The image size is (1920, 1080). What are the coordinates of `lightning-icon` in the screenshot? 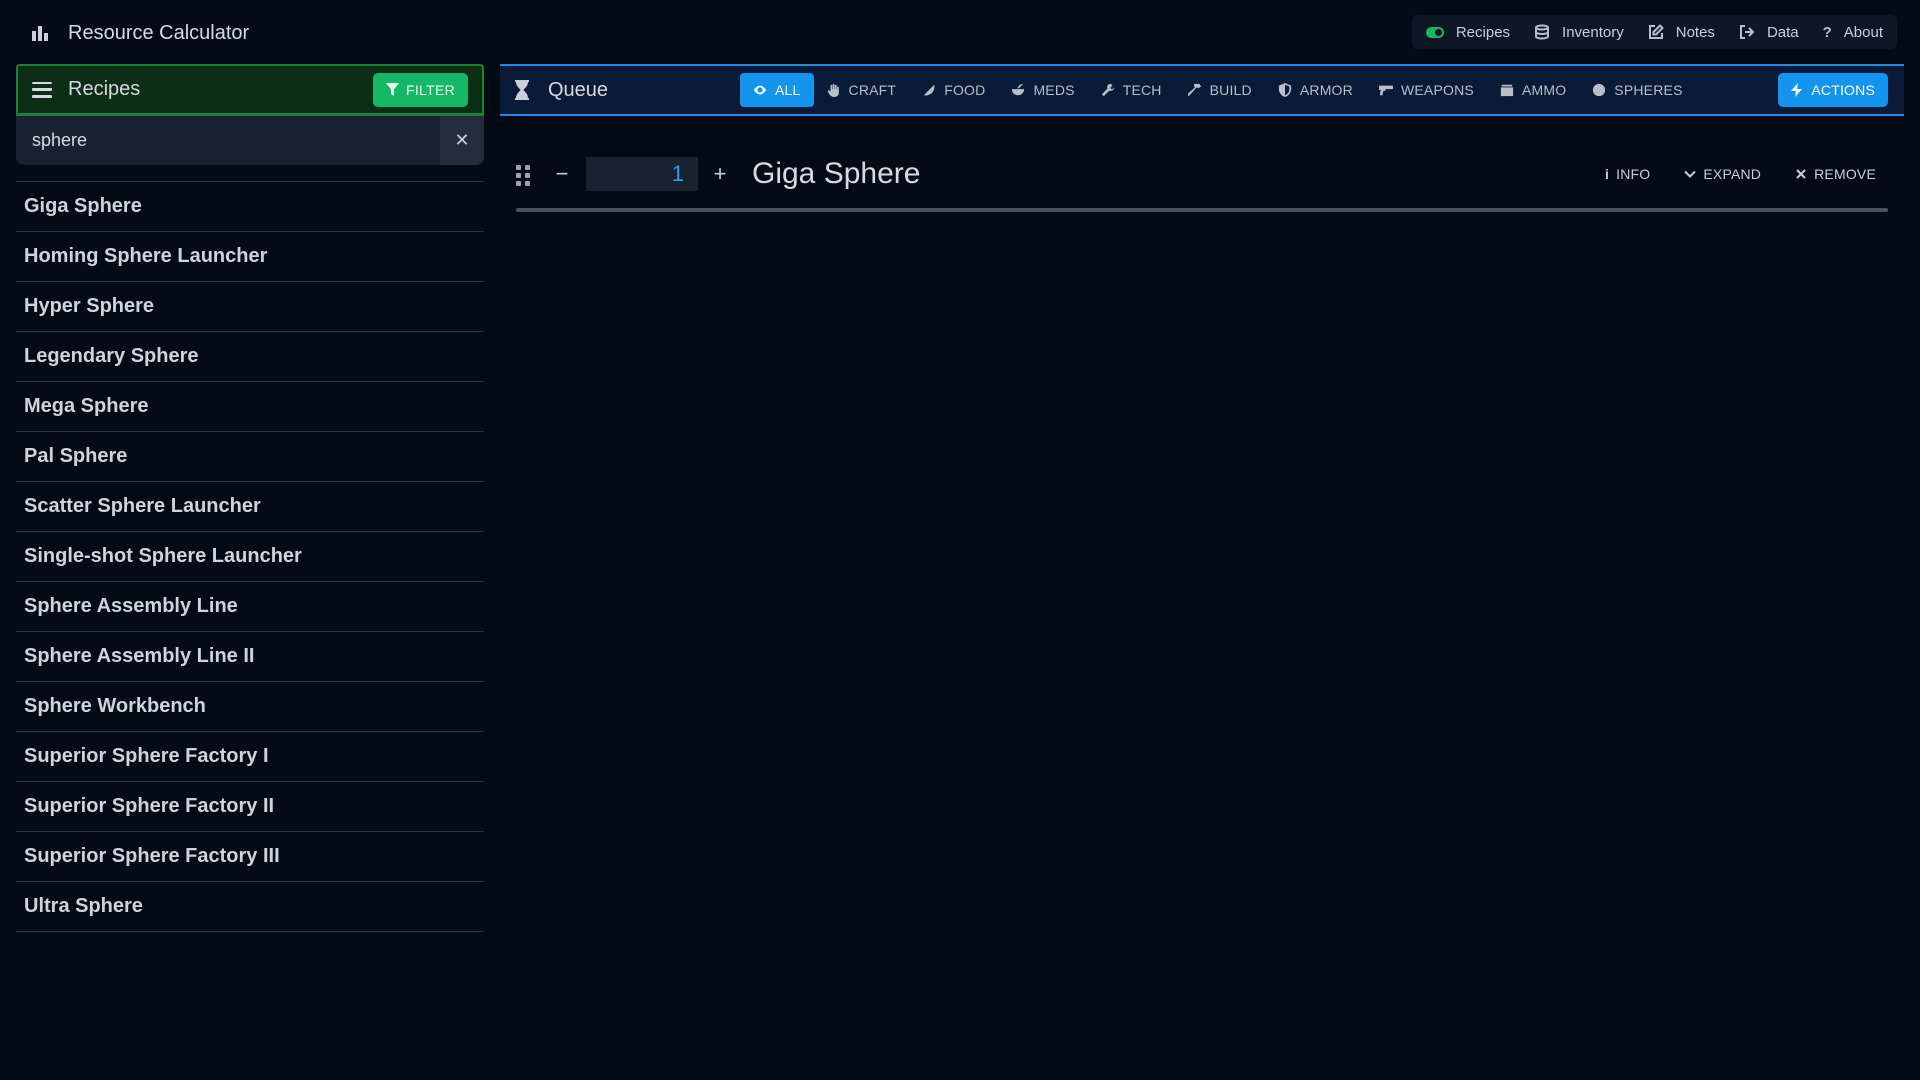 It's located at (1797, 90).